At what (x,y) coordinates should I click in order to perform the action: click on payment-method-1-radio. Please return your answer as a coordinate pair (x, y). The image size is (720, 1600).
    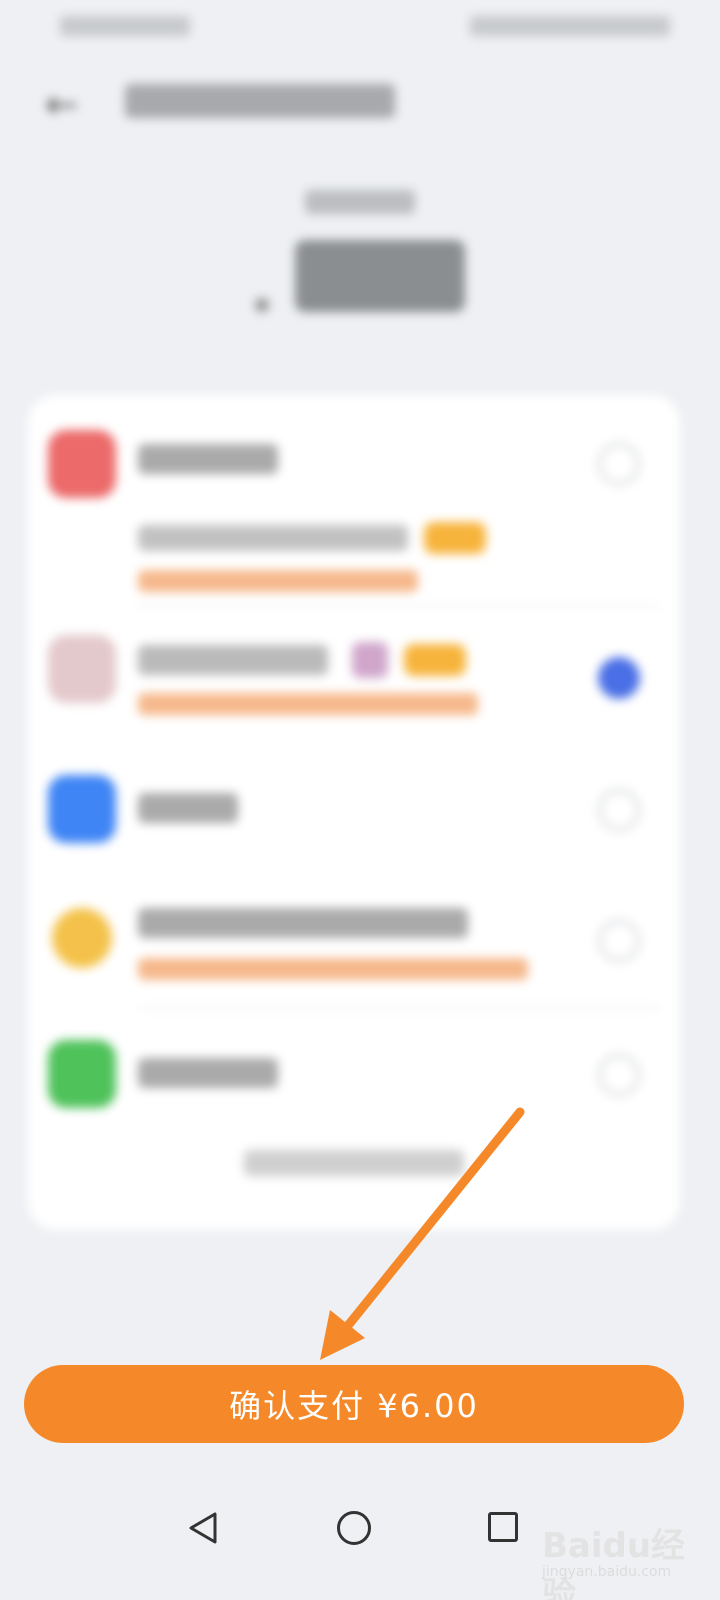
    Looking at the image, I should click on (619, 464).